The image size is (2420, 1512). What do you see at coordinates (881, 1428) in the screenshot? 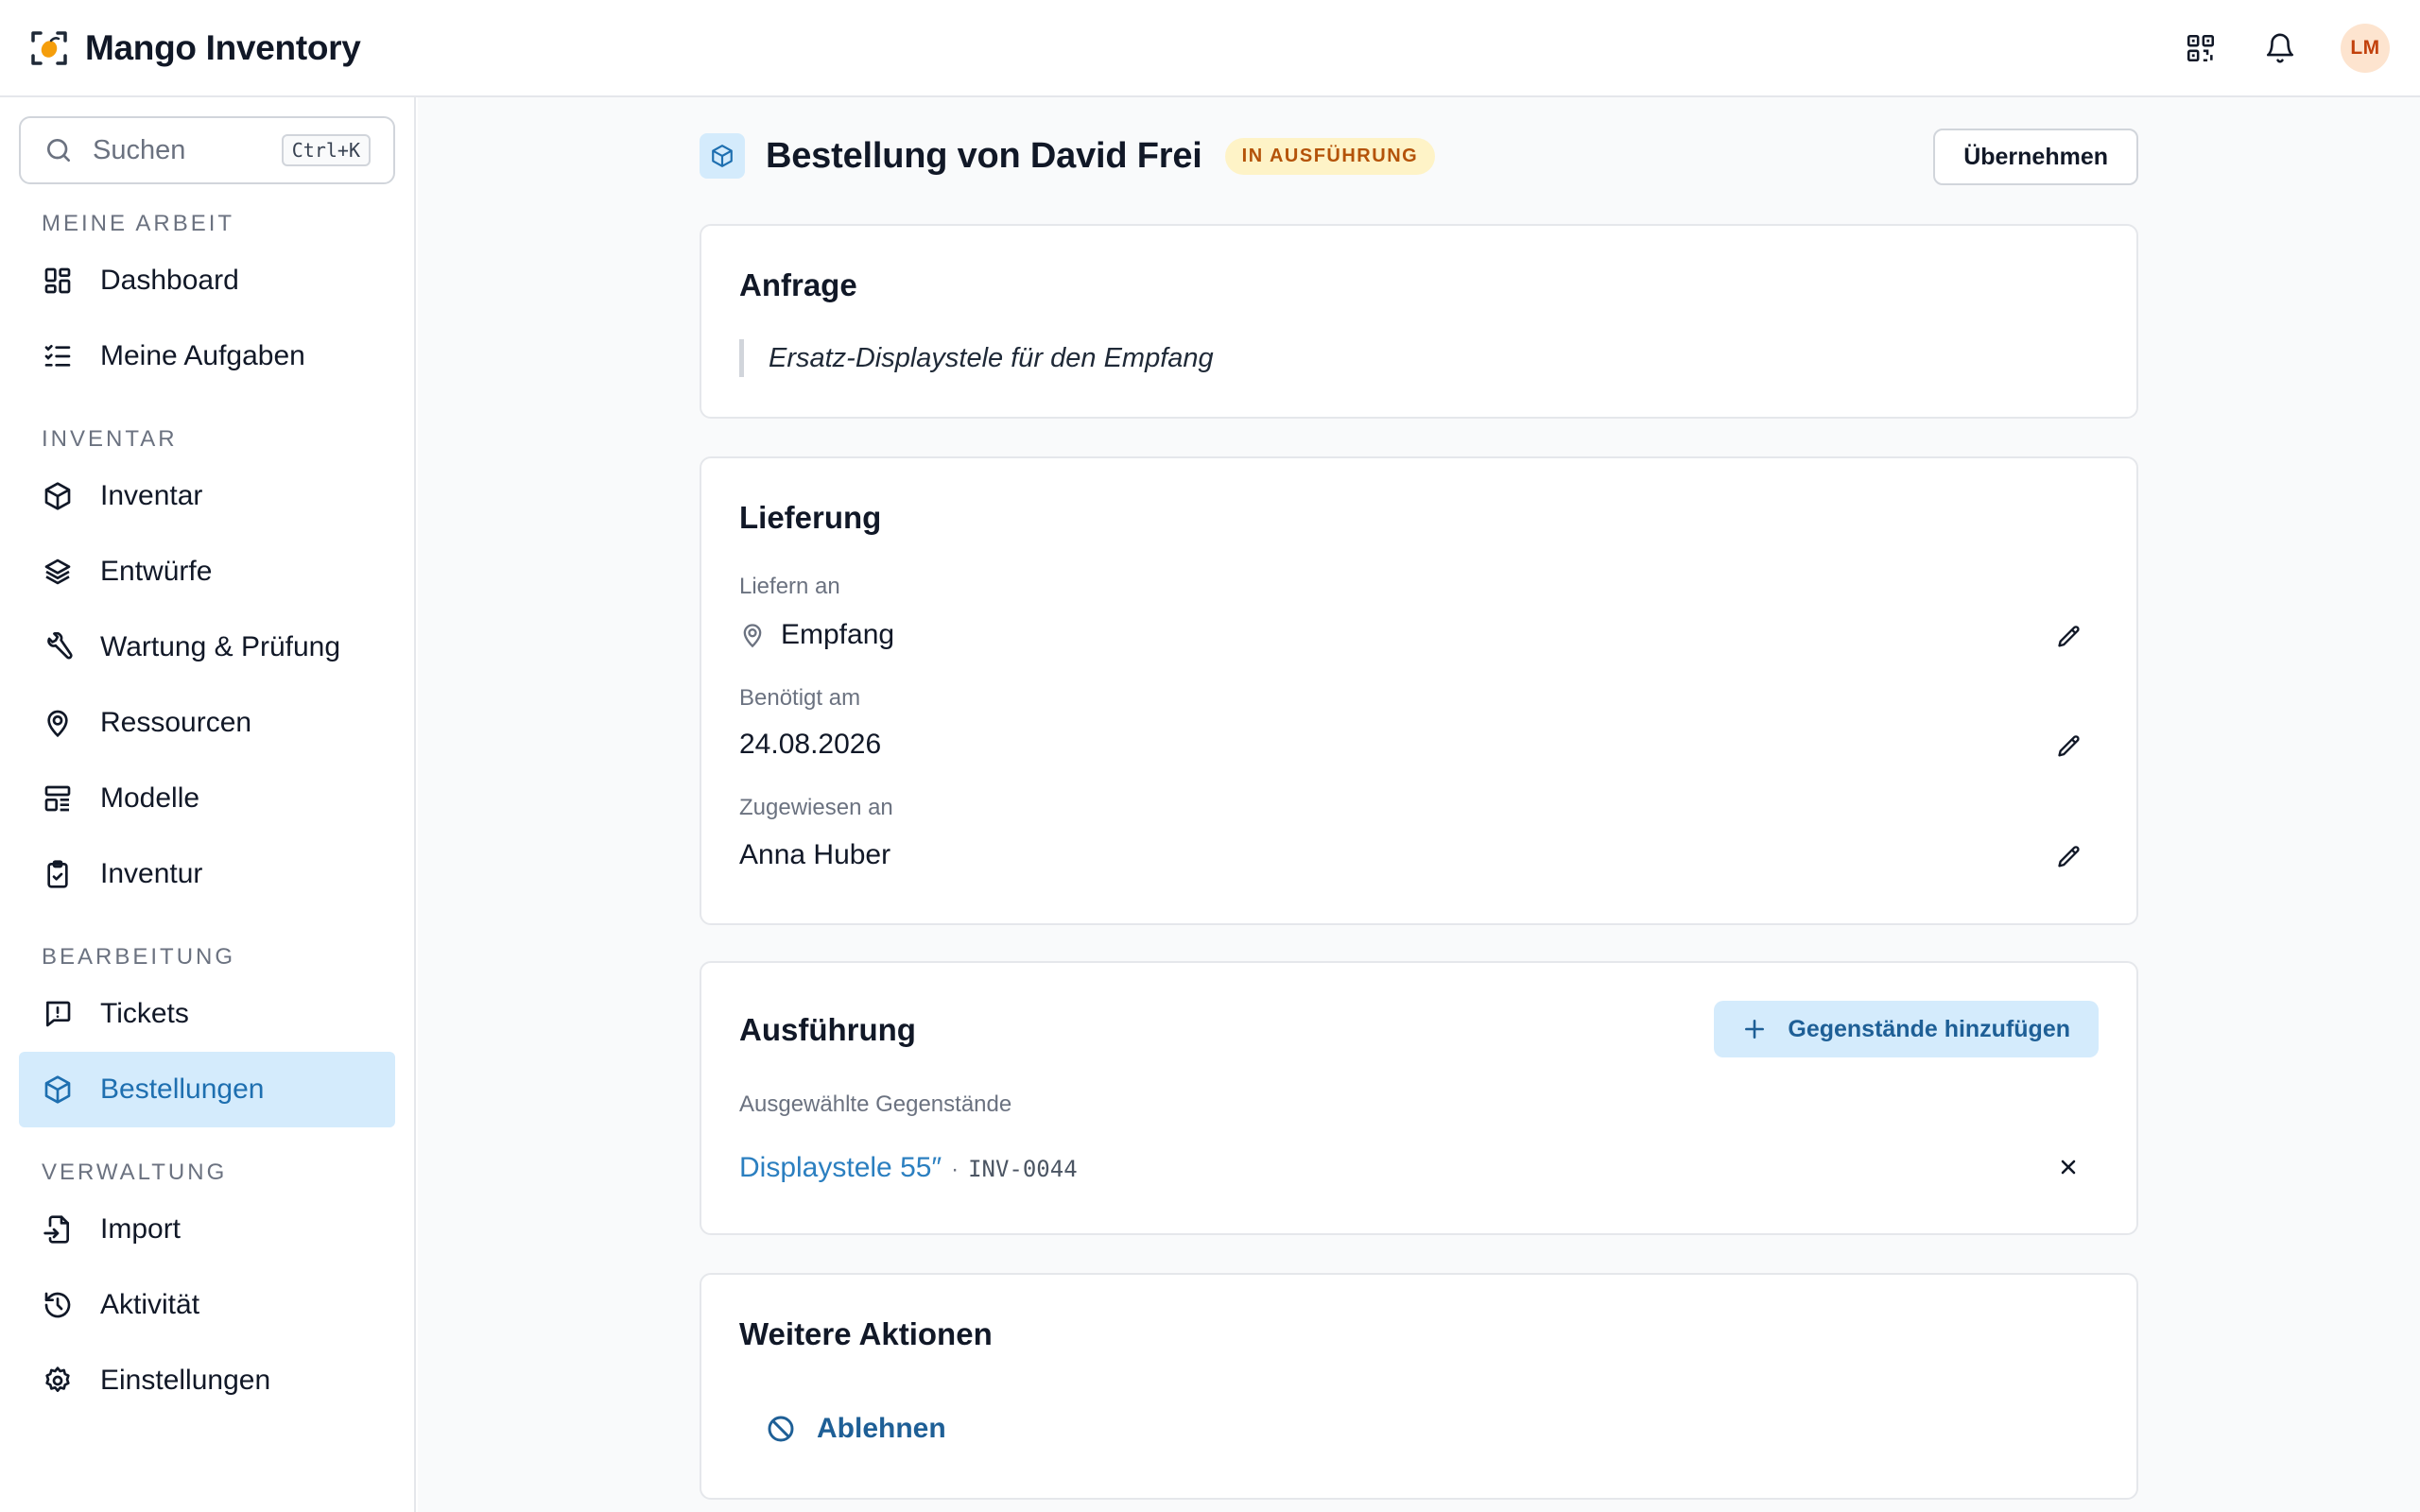
I see `reject-label: Ablehnen` at bounding box center [881, 1428].